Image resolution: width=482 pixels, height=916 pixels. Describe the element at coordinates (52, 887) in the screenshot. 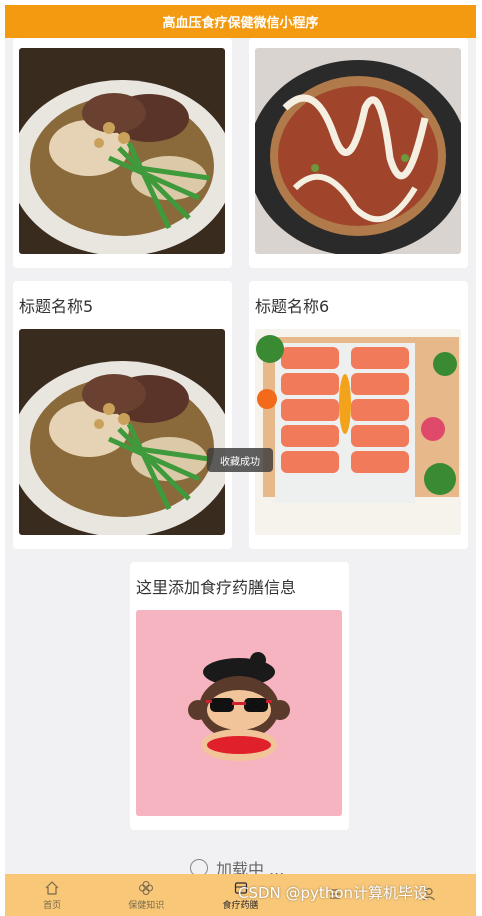

I see `home-icon` at that location.